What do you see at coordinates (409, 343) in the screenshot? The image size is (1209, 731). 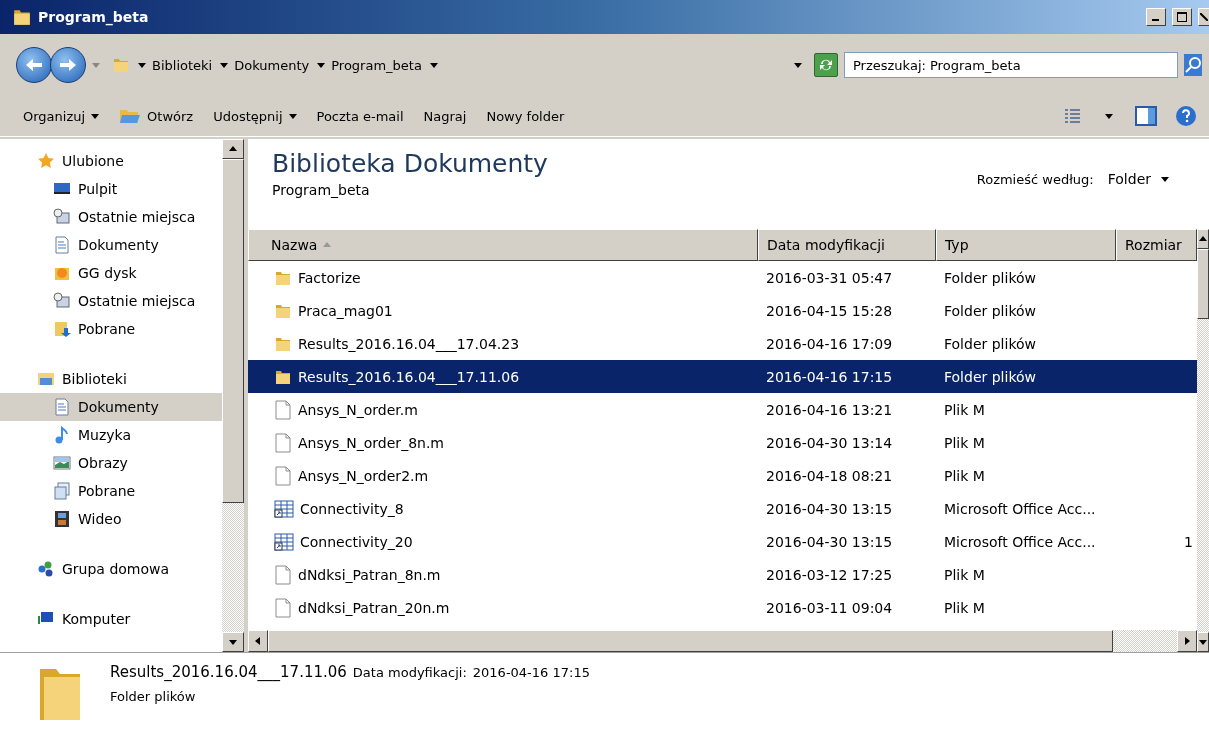 I see `file-name: Results_2016.16.04___17.04.23` at bounding box center [409, 343].